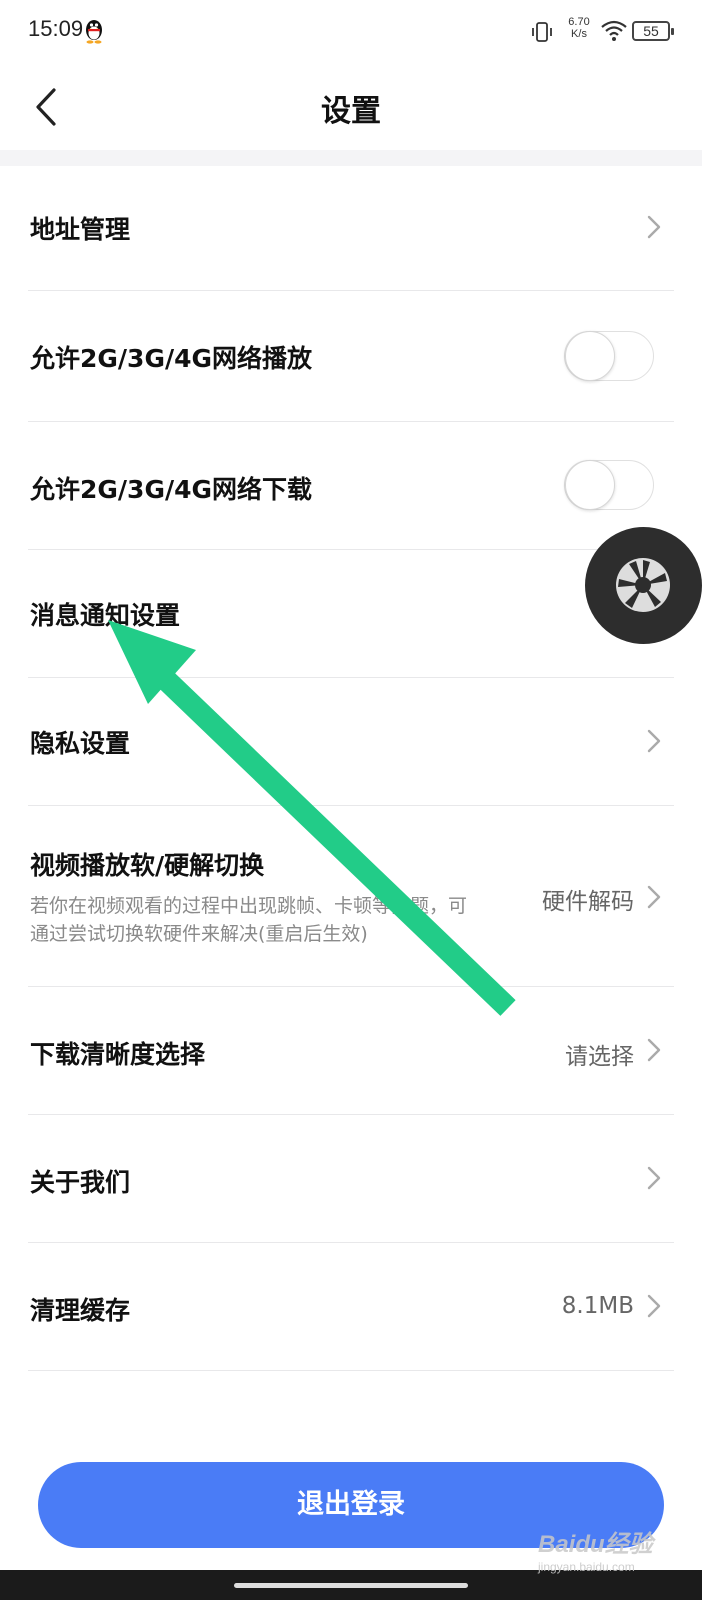 The image size is (702, 1600). Describe the element at coordinates (351, 1179) in the screenshot. I see `settings-item-about: 关于我们` at that location.